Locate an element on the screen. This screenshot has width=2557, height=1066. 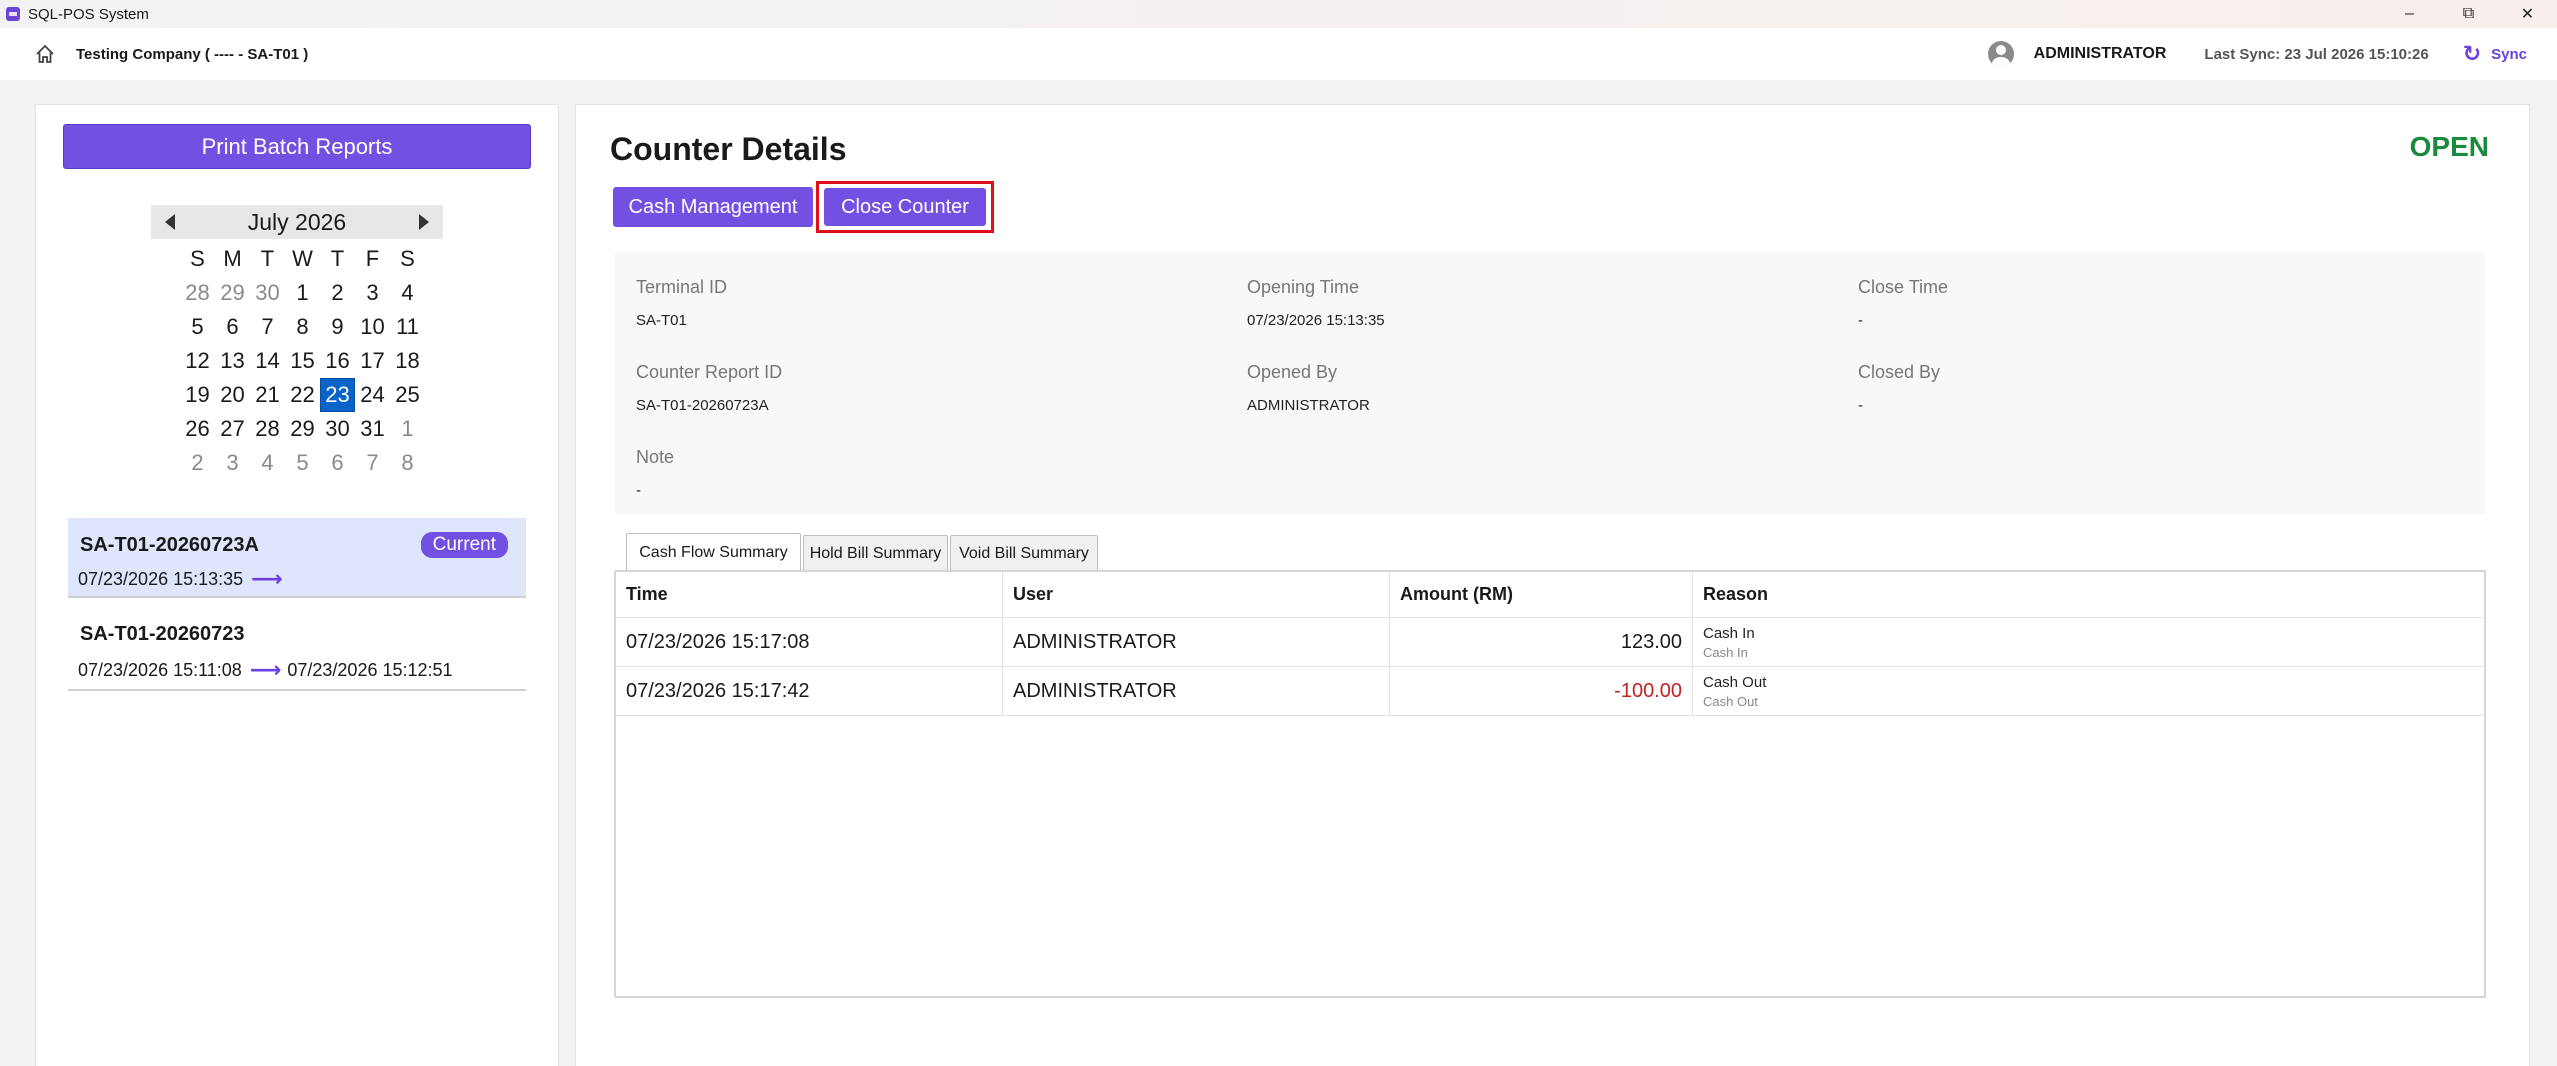
close-counter-button: Close Counter is located at coordinates (905, 207).